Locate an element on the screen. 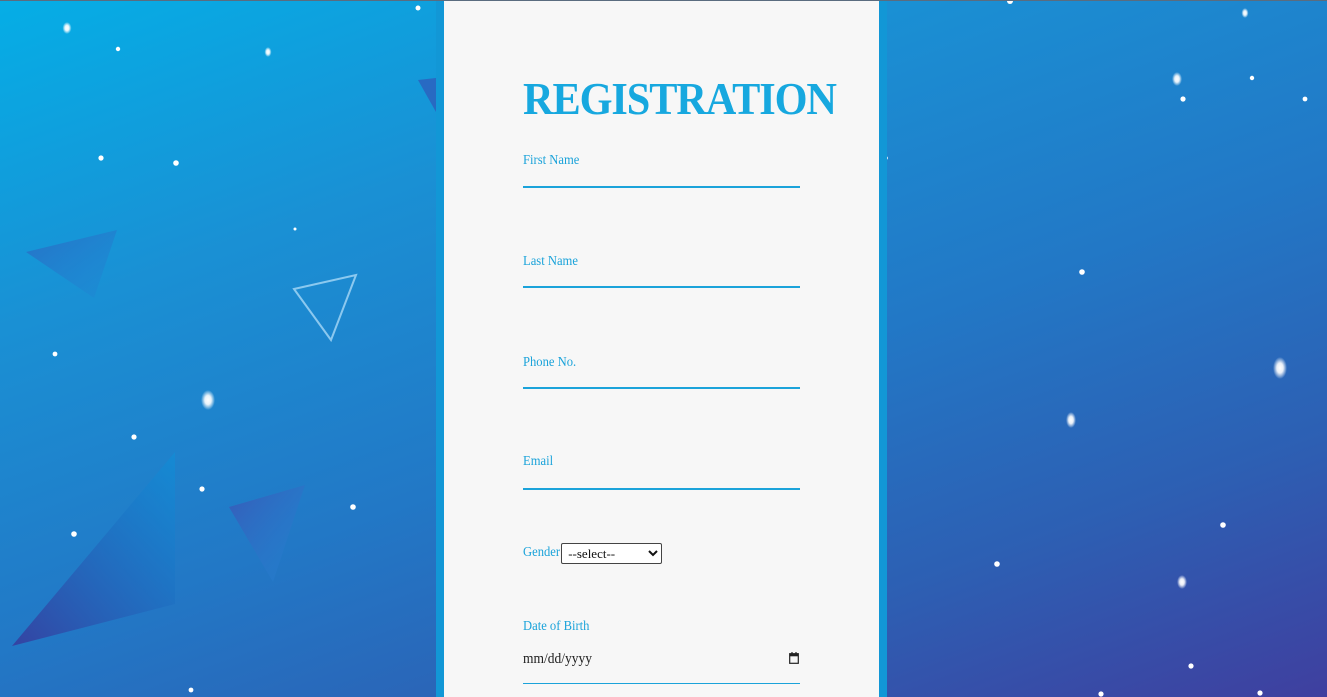  form-title: REGISTRATION is located at coordinates (680, 98).